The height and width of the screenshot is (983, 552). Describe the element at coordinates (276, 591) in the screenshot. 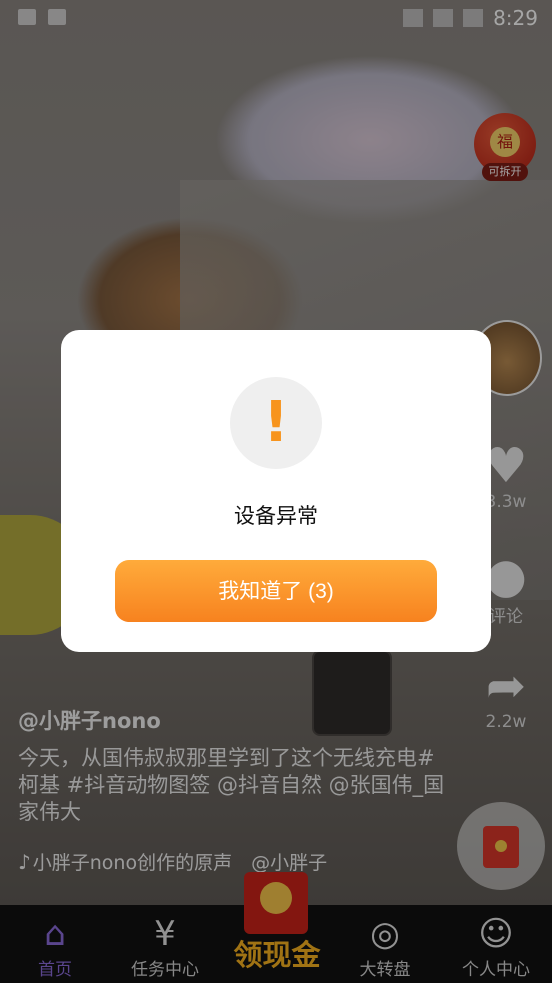

I see `acknowledge-button: 我知道了 (3)` at that location.